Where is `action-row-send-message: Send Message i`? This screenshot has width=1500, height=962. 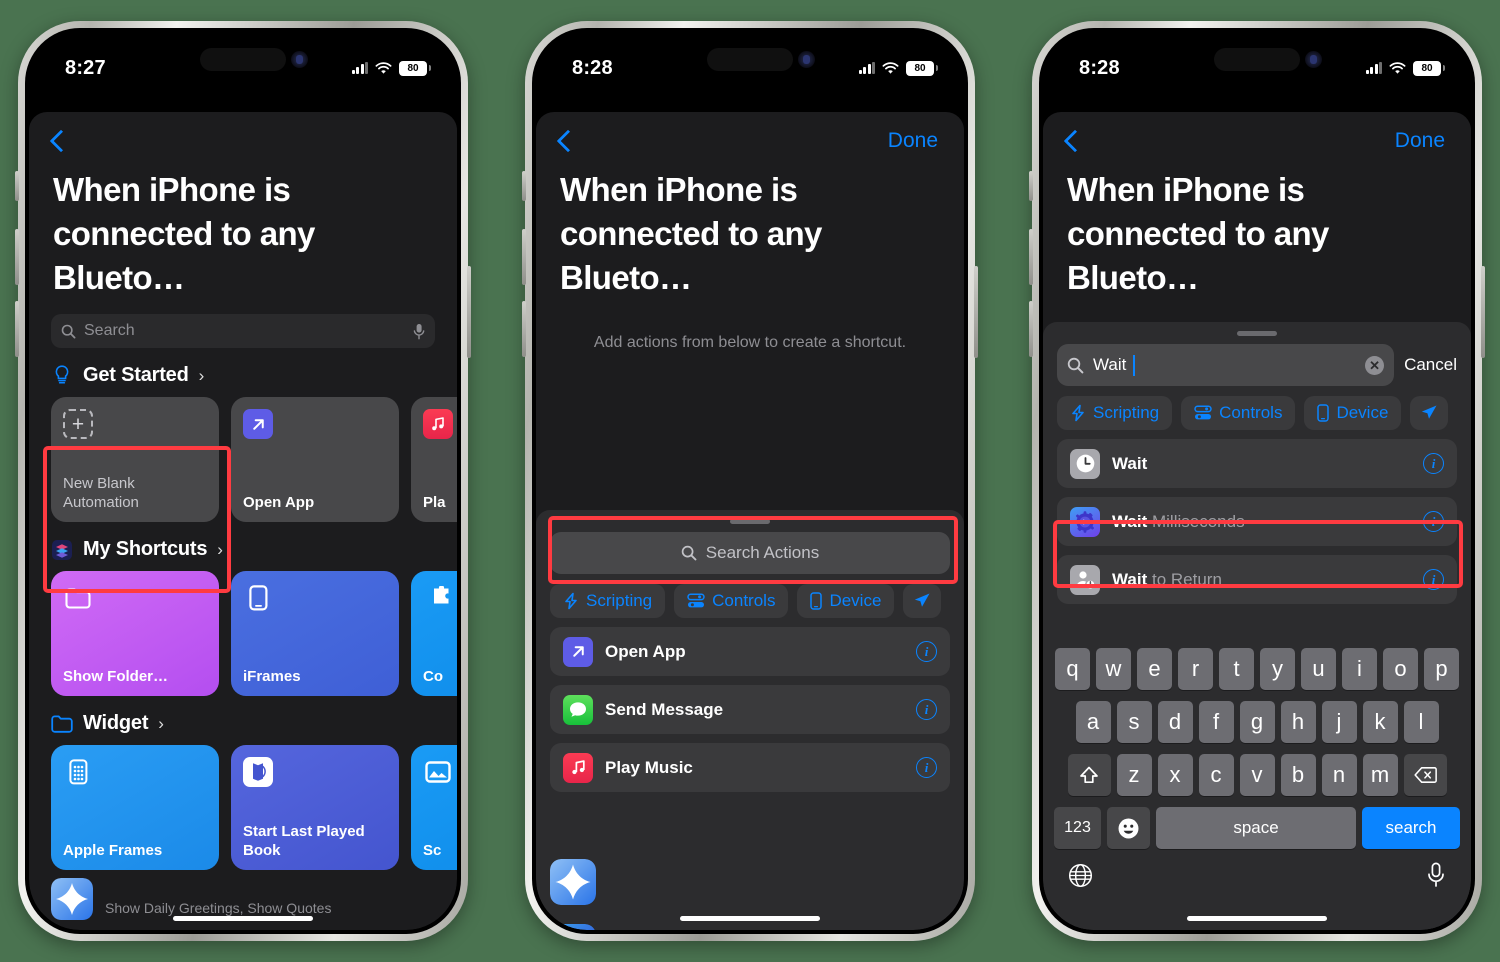 action-row-send-message: Send Message i is located at coordinates (750, 709).